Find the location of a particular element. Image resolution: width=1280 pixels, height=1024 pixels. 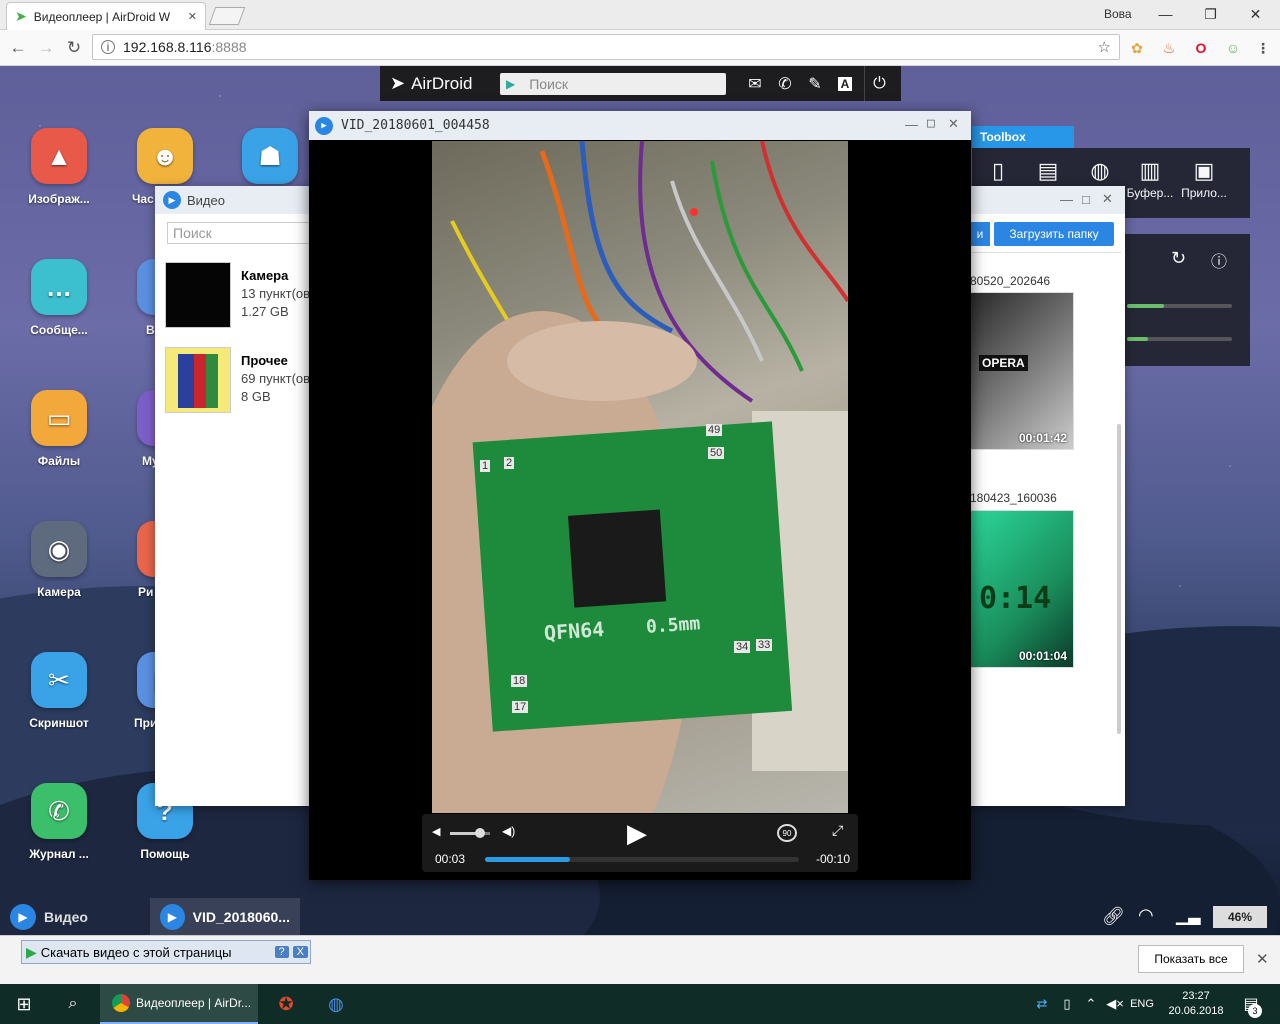

task-video: ▶ Видео is located at coordinates (49, 916).